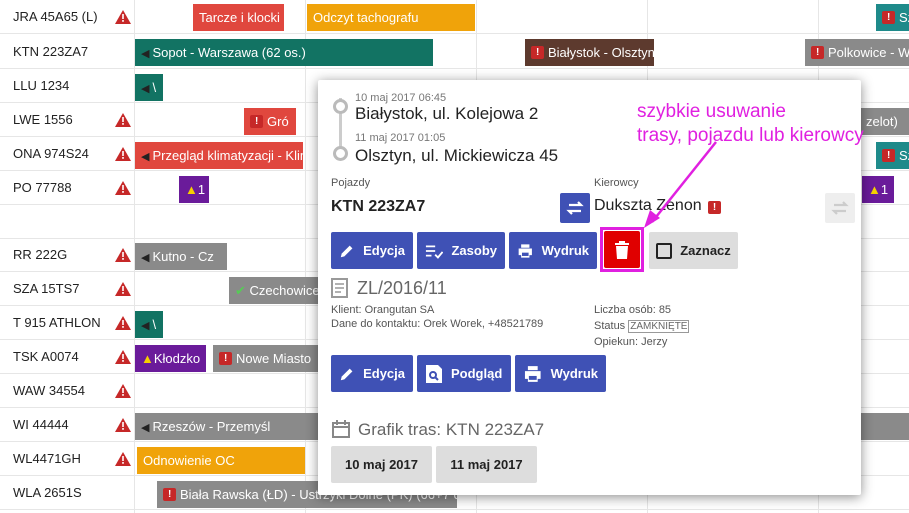 This screenshot has height=513, width=909. I want to click on date-button: 10 maj 2017, so click(381, 464).